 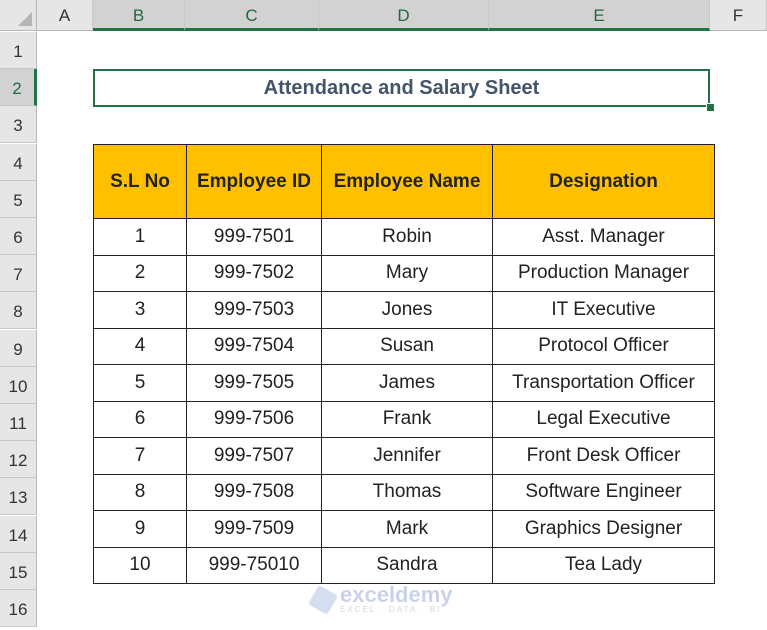 I want to click on cell-sl-no: 8, so click(x=140, y=492).